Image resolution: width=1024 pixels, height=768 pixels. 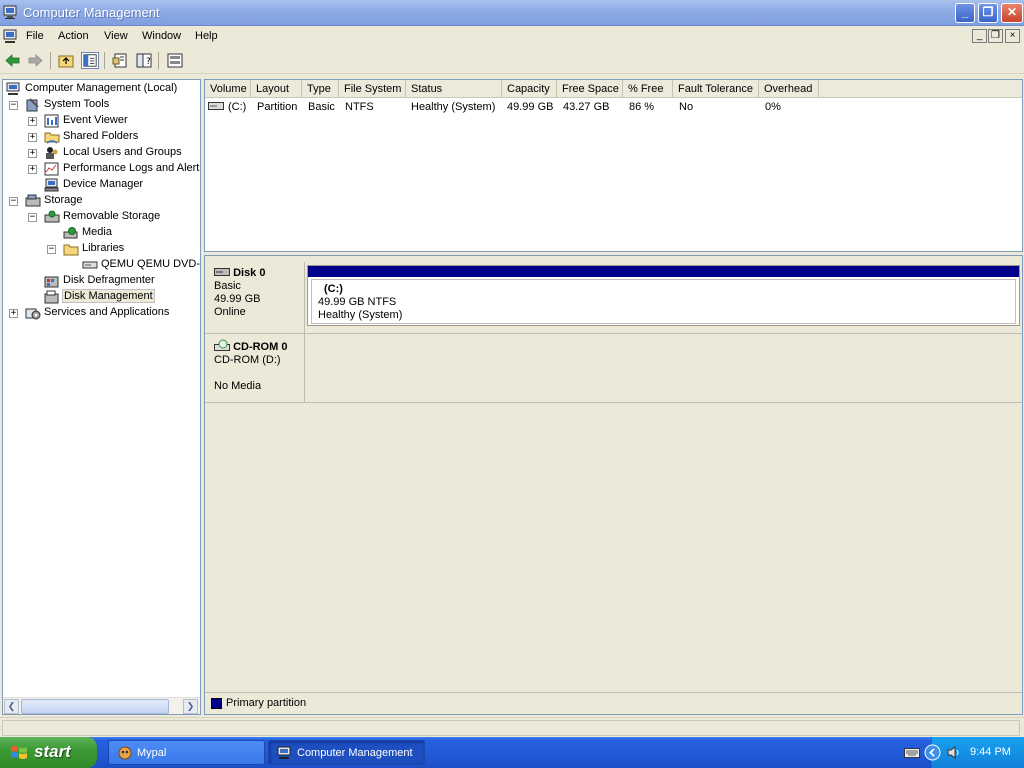 I want to click on tree-label: Computer Management (Local), so click(x=101, y=88).